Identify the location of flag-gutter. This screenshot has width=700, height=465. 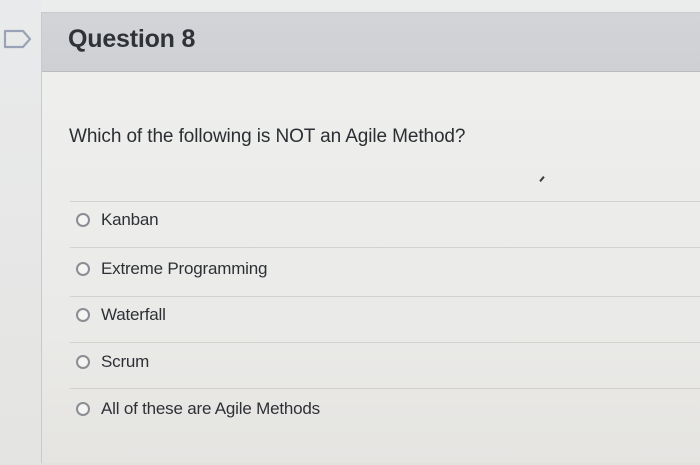
(20, 232).